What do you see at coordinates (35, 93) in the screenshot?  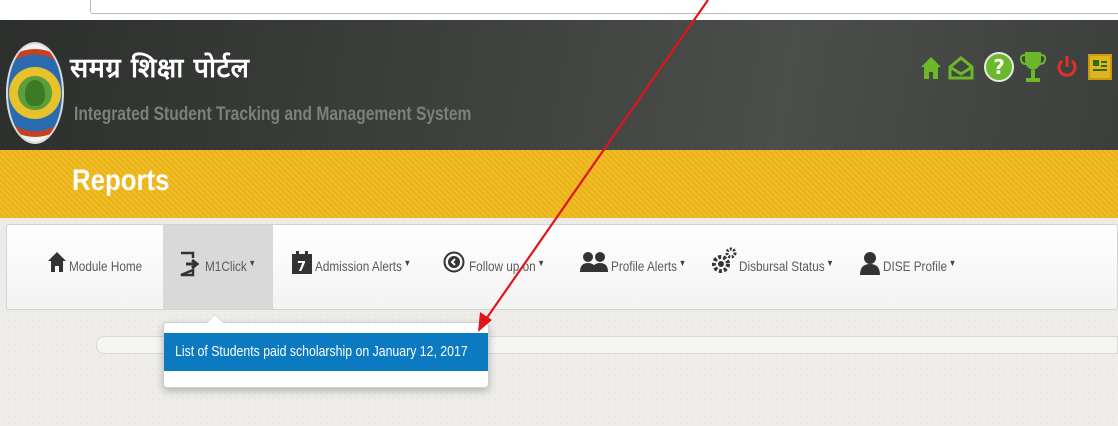 I see `portal-logo` at bounding box center [35, 93].